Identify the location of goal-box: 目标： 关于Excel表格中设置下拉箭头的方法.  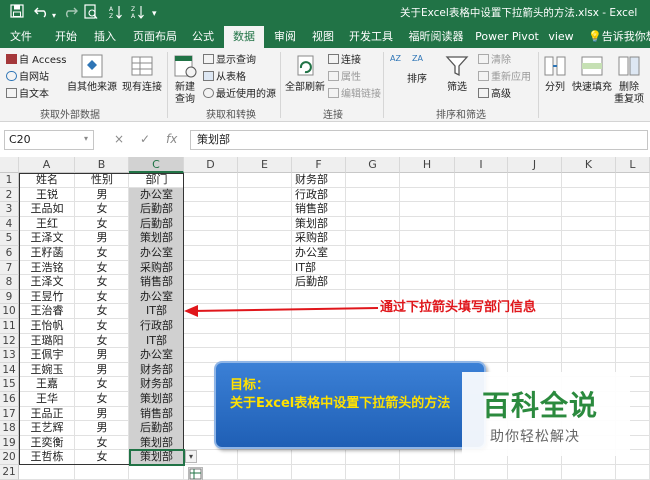
(350, 405).